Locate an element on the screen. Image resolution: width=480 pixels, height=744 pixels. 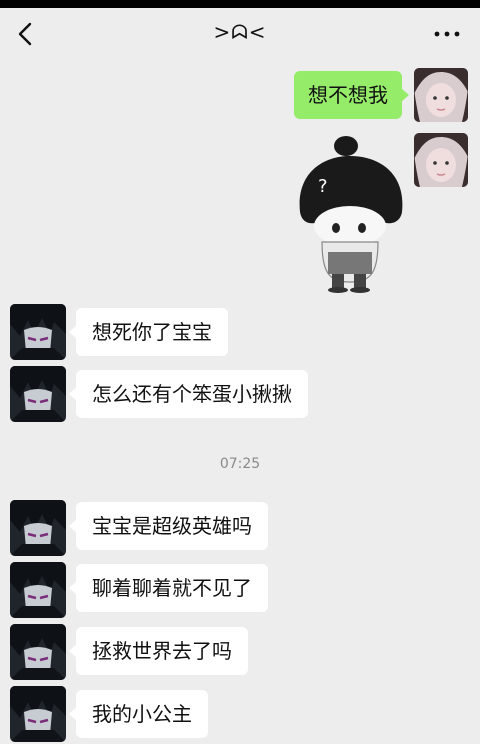
status-bar is located at coordinates (240, 4).